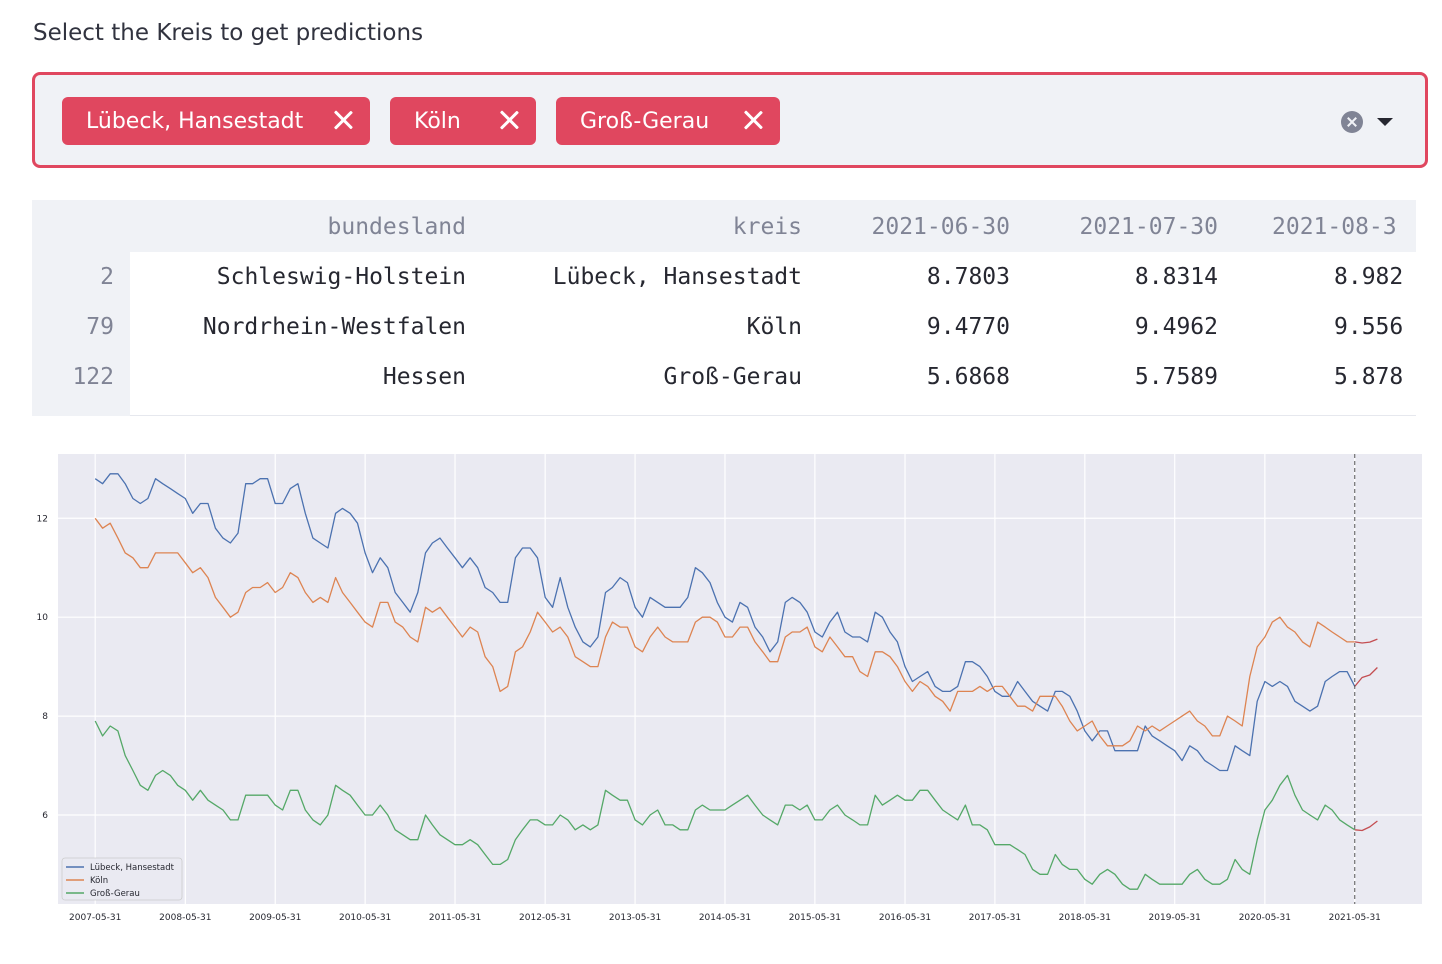 This screenshot has width=1442, height=964. What do you see at coordinates (309, 377) in the screenshot?
I see `table-cell: Hessen` at bounding box center [309, 377].